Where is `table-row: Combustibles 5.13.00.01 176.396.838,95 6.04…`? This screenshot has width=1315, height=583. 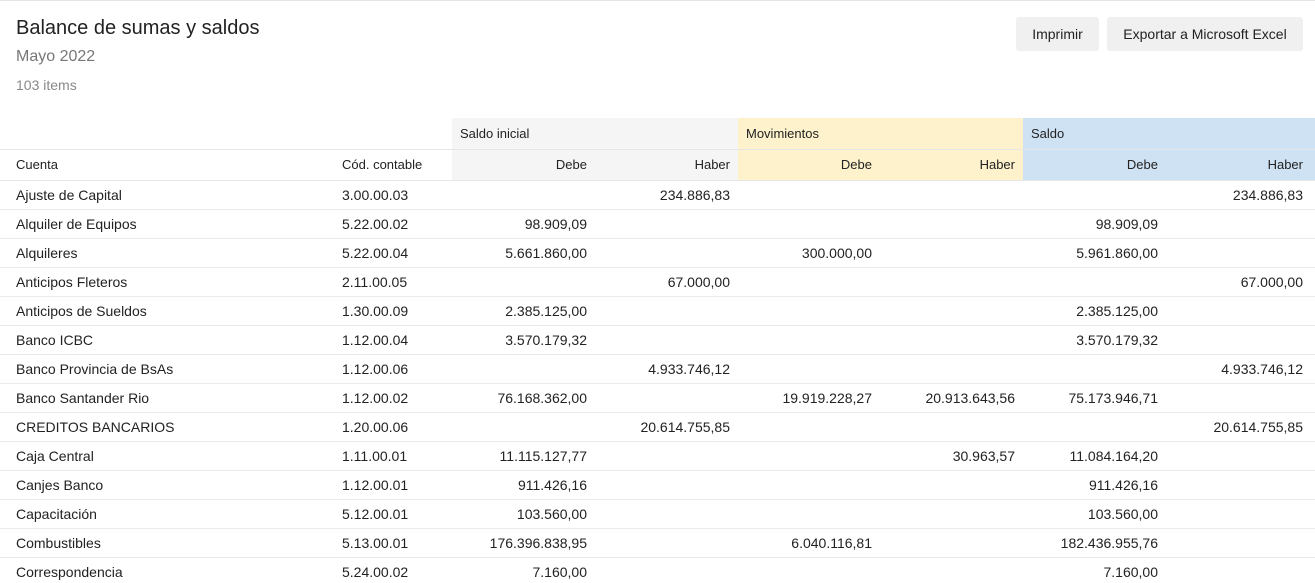
table-row: Combustibles 5.13.00.01 176.396.838,95 6.04… is located at coordinates (657, 543).